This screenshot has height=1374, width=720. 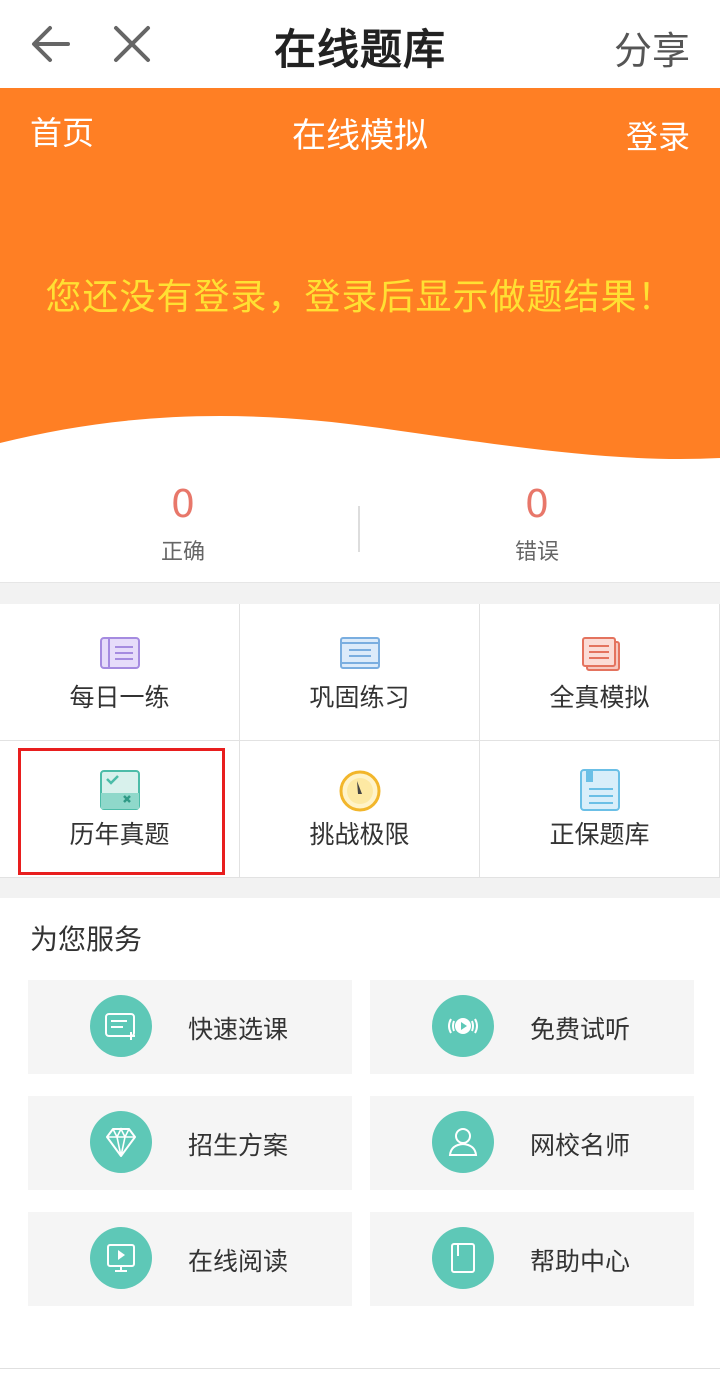 I want to click on service-help-center: 帮助中心, so click(x=532, y=1259).